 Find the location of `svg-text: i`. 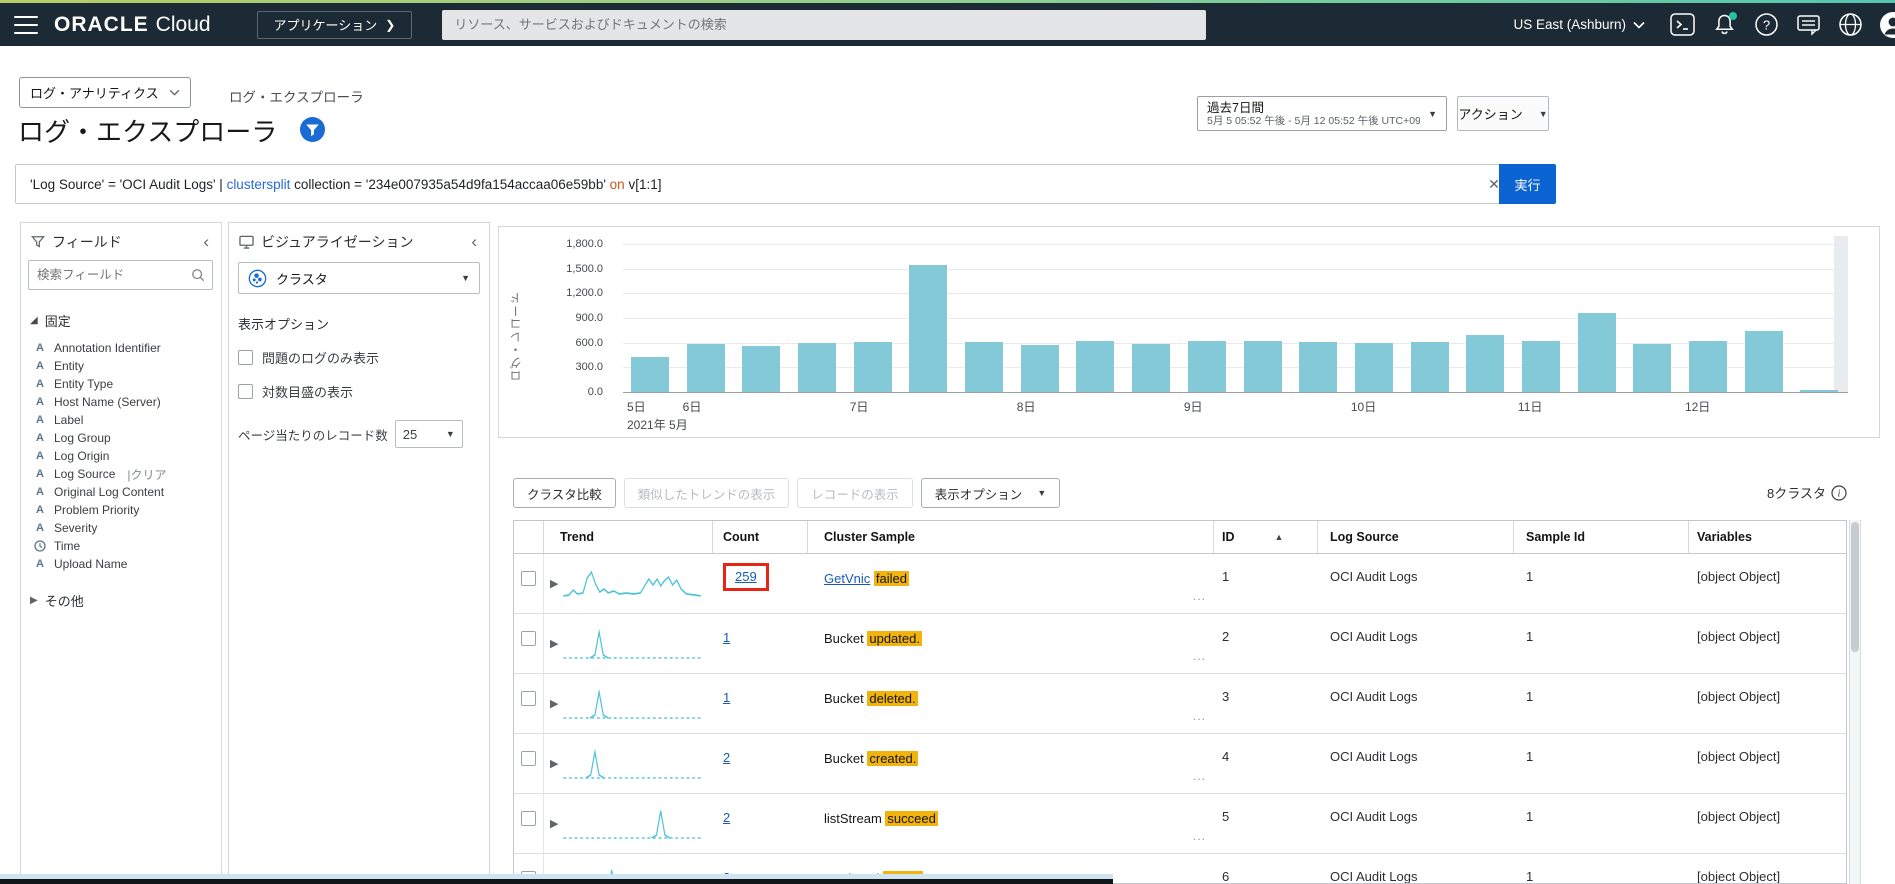

svg-text: i is located at coordinates (1839, 493).